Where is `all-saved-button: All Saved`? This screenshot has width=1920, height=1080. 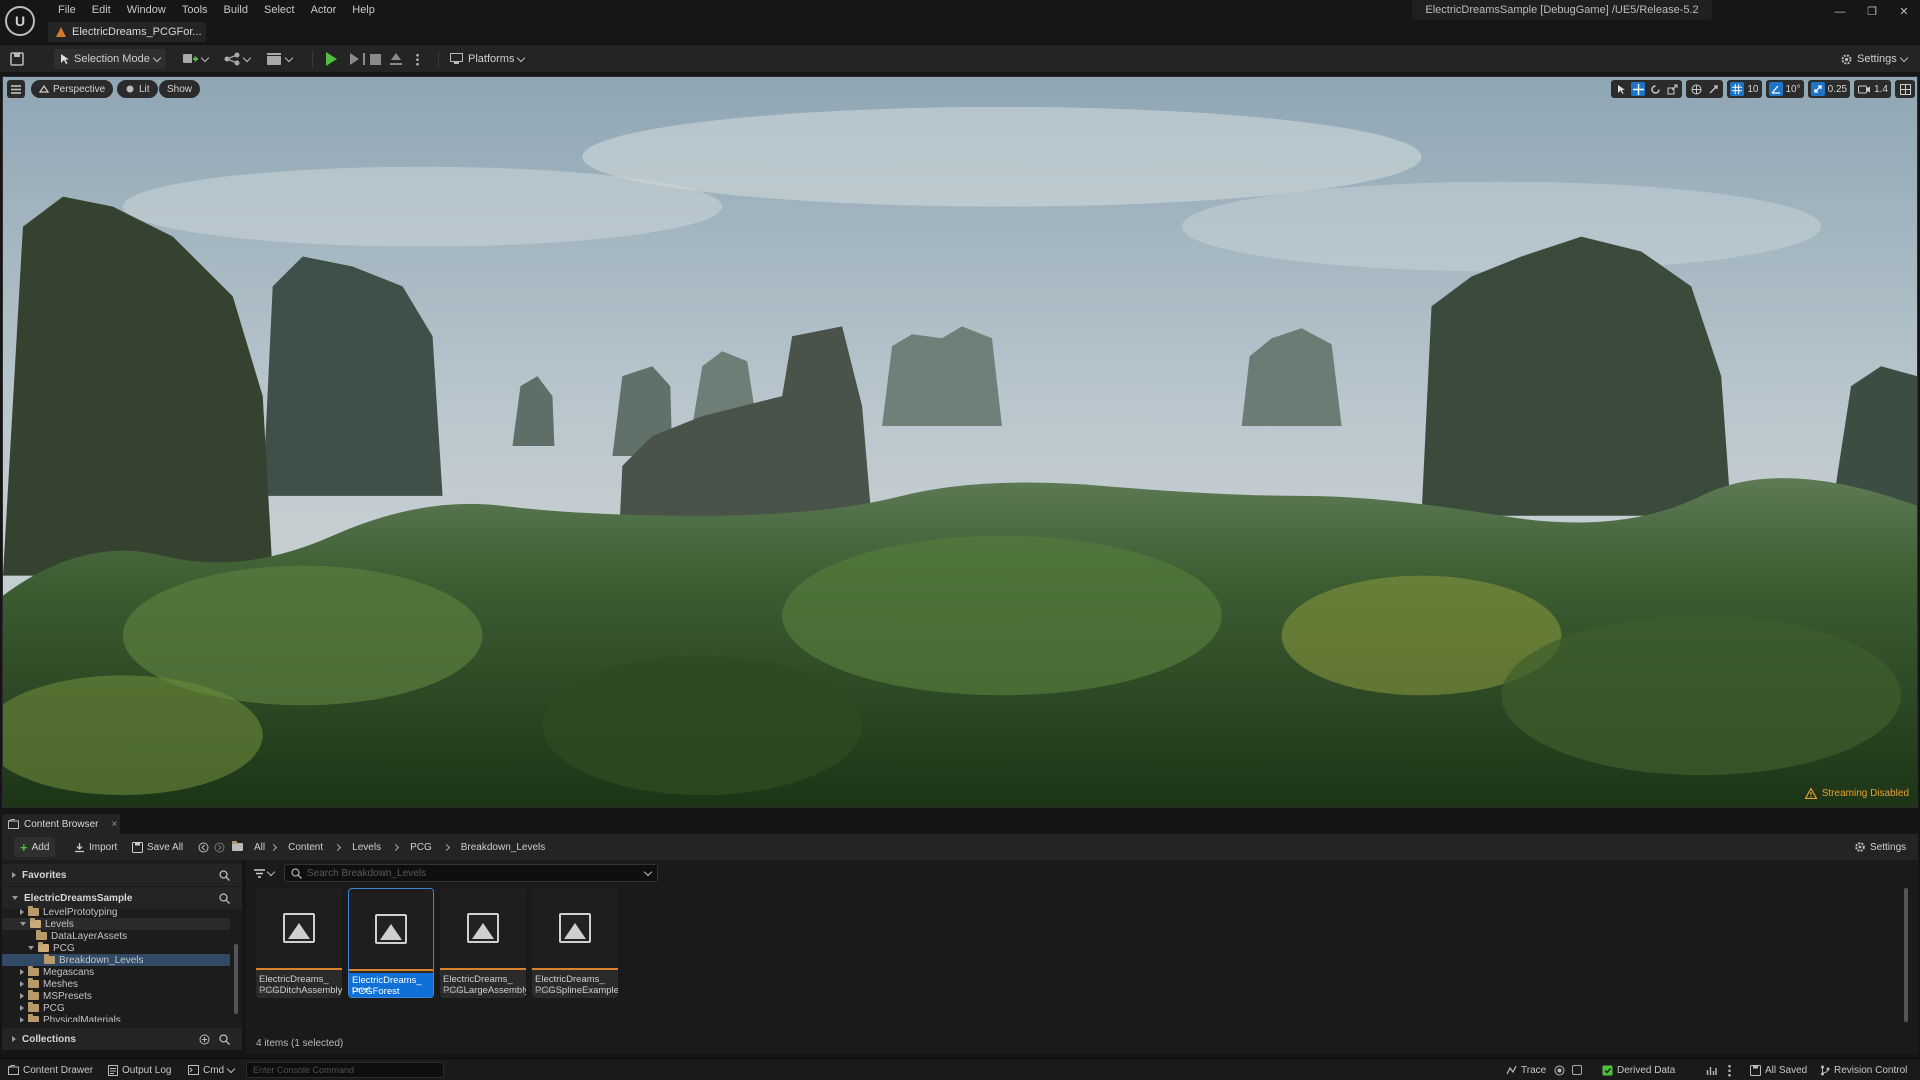 all-saved-button: All Saved is located at coordinates (1778, 1070).